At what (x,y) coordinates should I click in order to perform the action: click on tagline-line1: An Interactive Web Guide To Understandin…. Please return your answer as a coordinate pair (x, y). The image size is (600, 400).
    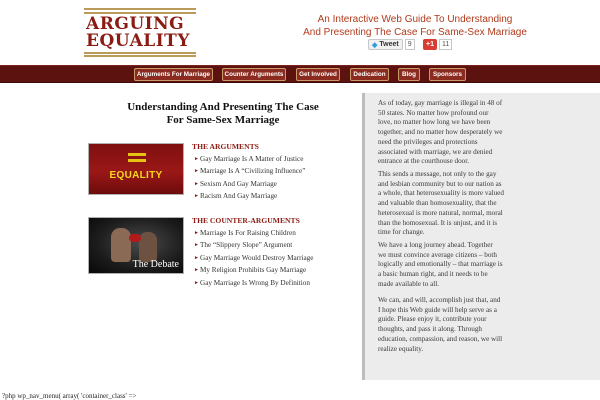
    Looking at the image, I should click on (415, 19).